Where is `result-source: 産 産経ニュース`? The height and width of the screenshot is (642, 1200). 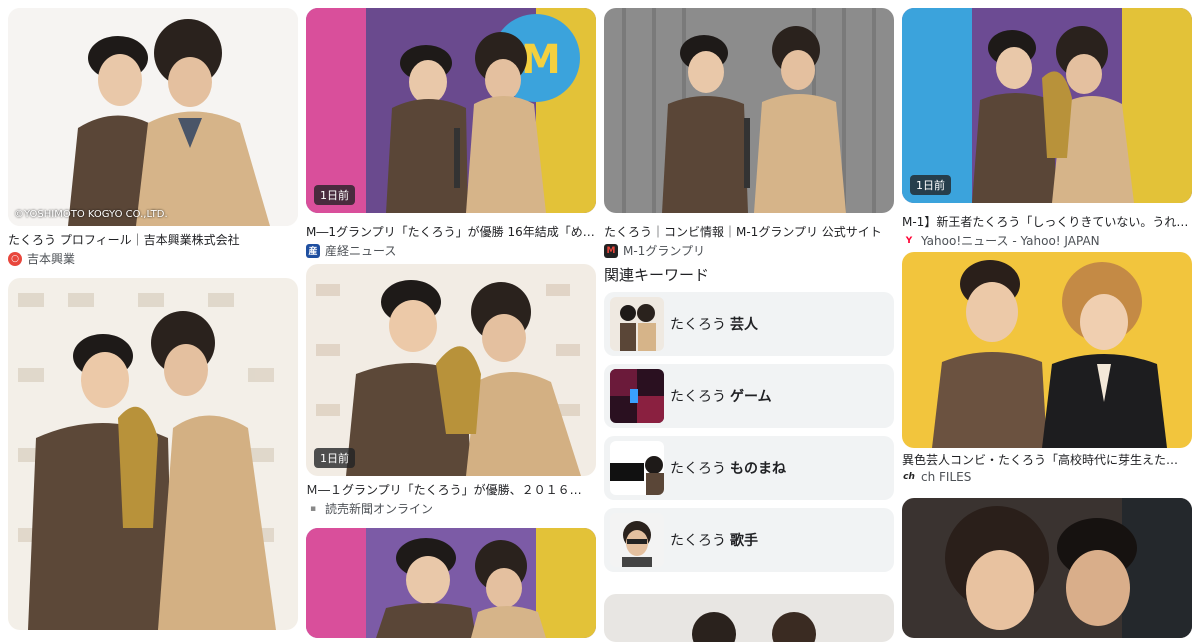
result-source: 産 産経ニュース is located at coordinates (351, 250).